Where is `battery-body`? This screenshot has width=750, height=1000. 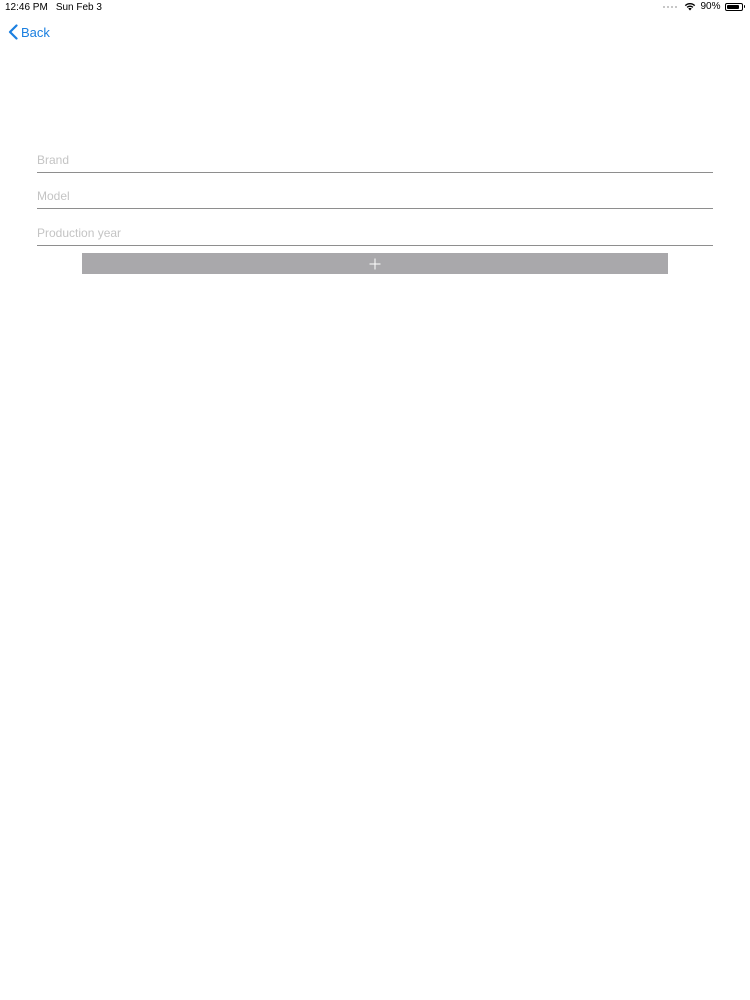 battery-body is located at coordinates (733, 6).